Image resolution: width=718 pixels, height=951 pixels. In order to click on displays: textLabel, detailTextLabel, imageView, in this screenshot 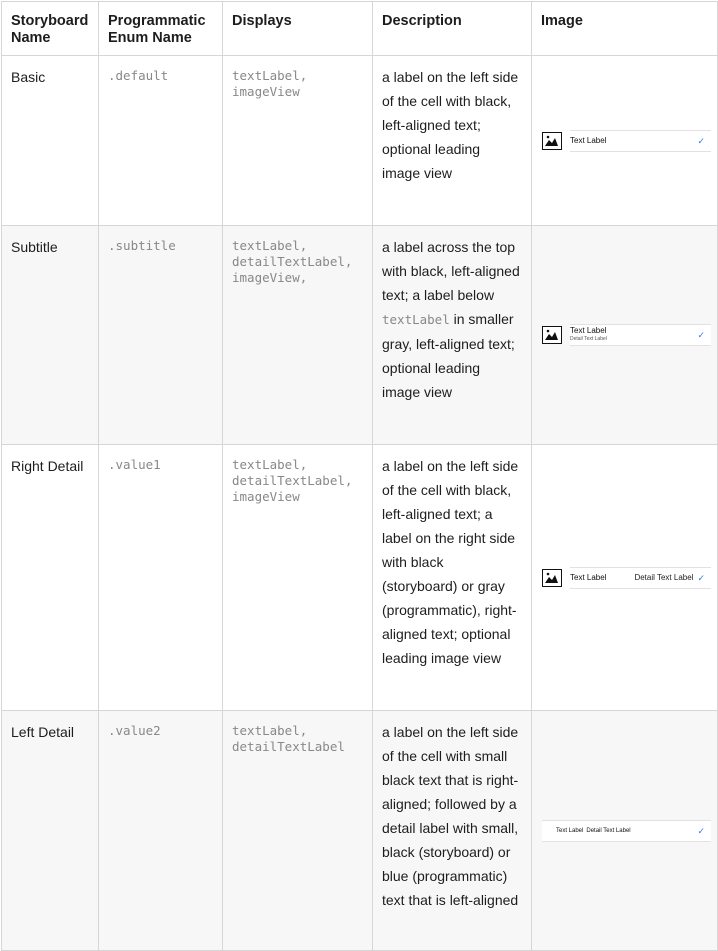, I will do `click(292, 261)`.